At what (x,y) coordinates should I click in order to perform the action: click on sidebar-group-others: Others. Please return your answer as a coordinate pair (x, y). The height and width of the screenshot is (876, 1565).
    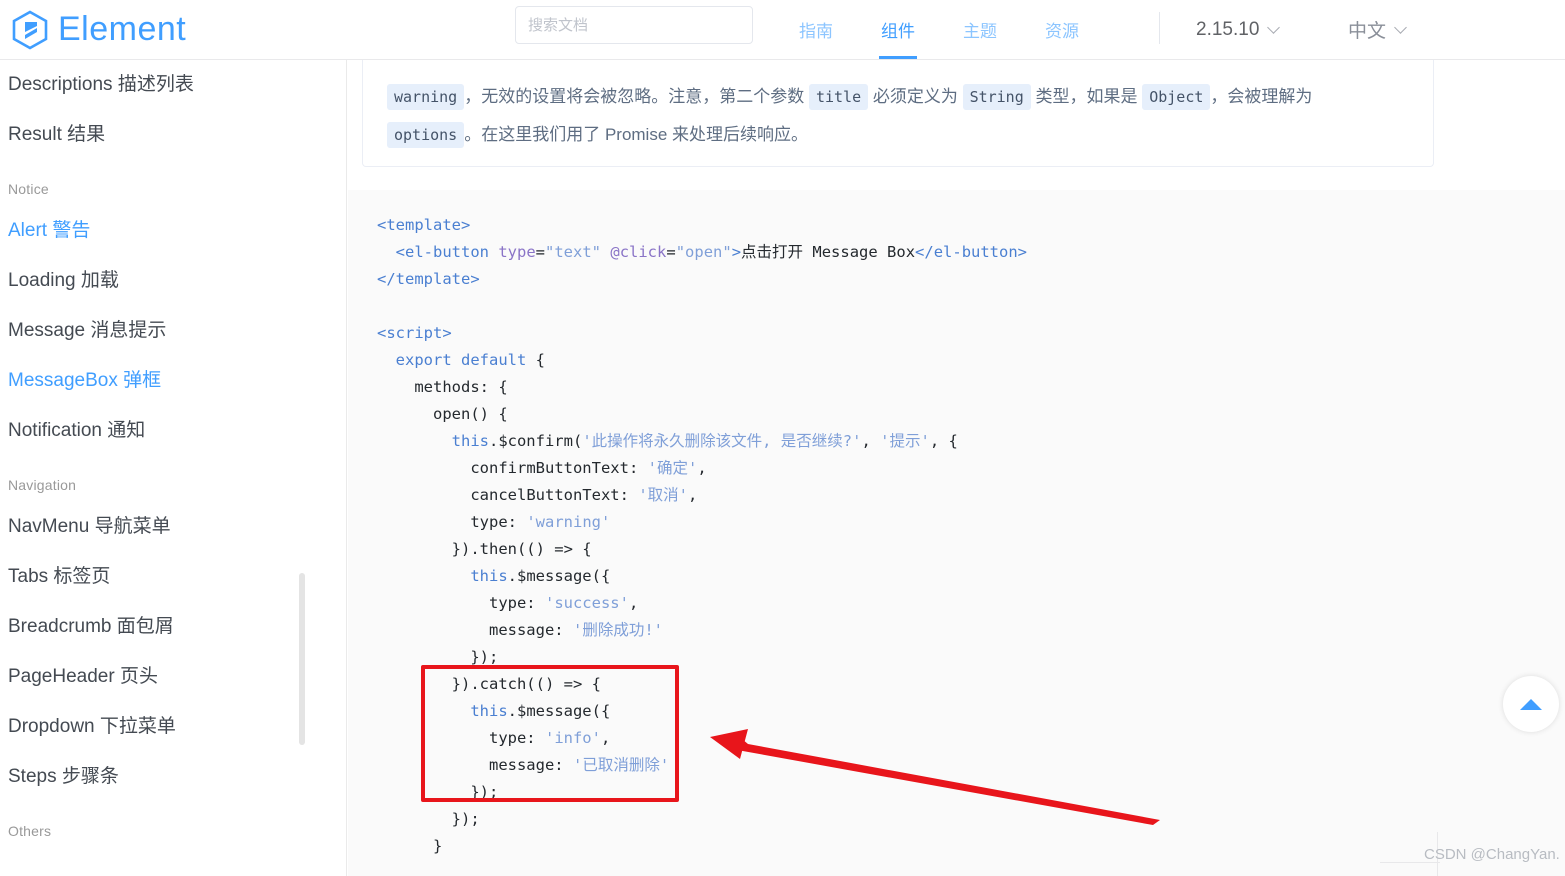
    Looking at the image, I should click on (30, 831).